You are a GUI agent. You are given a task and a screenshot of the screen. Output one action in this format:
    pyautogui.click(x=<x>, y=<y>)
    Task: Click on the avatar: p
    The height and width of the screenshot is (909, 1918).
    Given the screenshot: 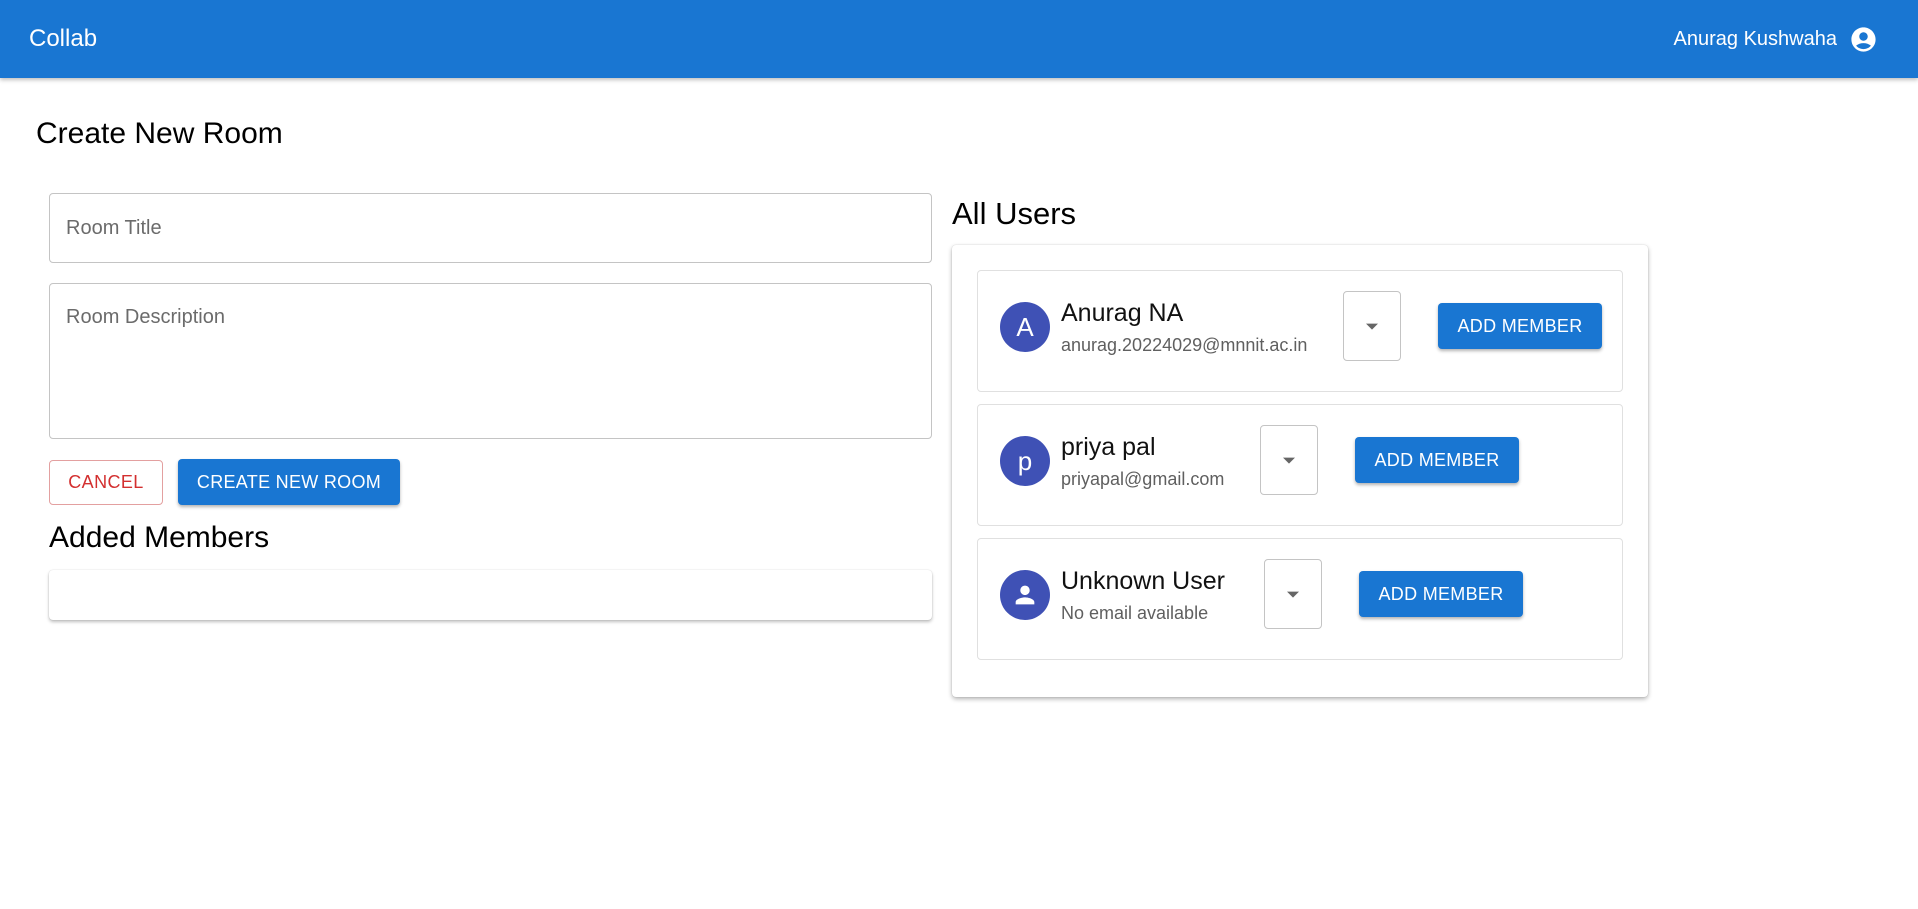 What is the action you would take?
    pyautogui.click(x=1025, y=461)
    